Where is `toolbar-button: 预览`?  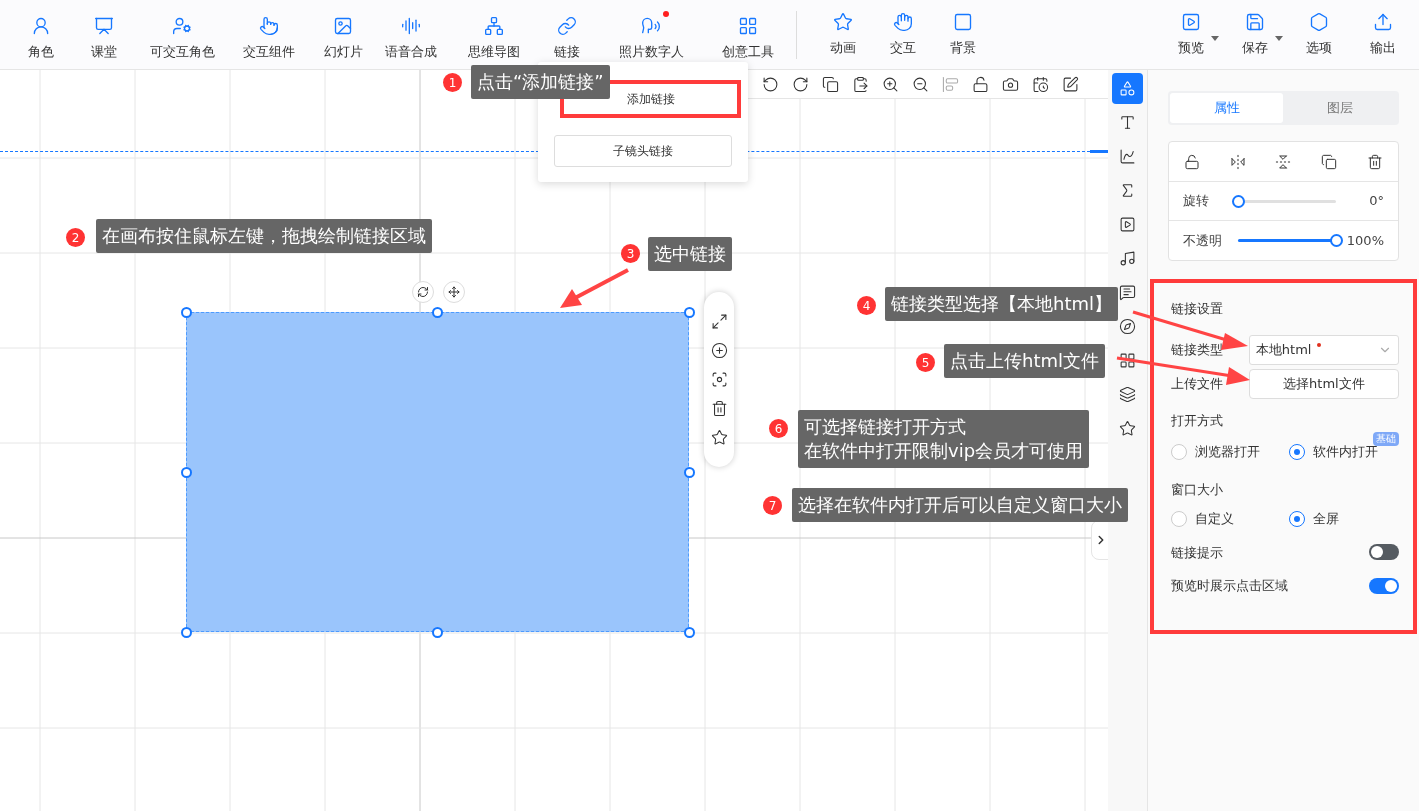
toolbar-button: 预览 is located at coordinates (1191, 34).